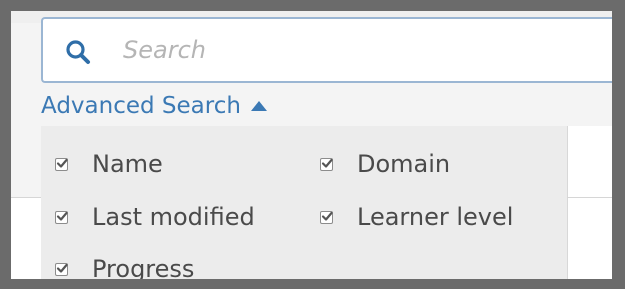  I want to click on filter-checkbox-progress, so click(61, 269).